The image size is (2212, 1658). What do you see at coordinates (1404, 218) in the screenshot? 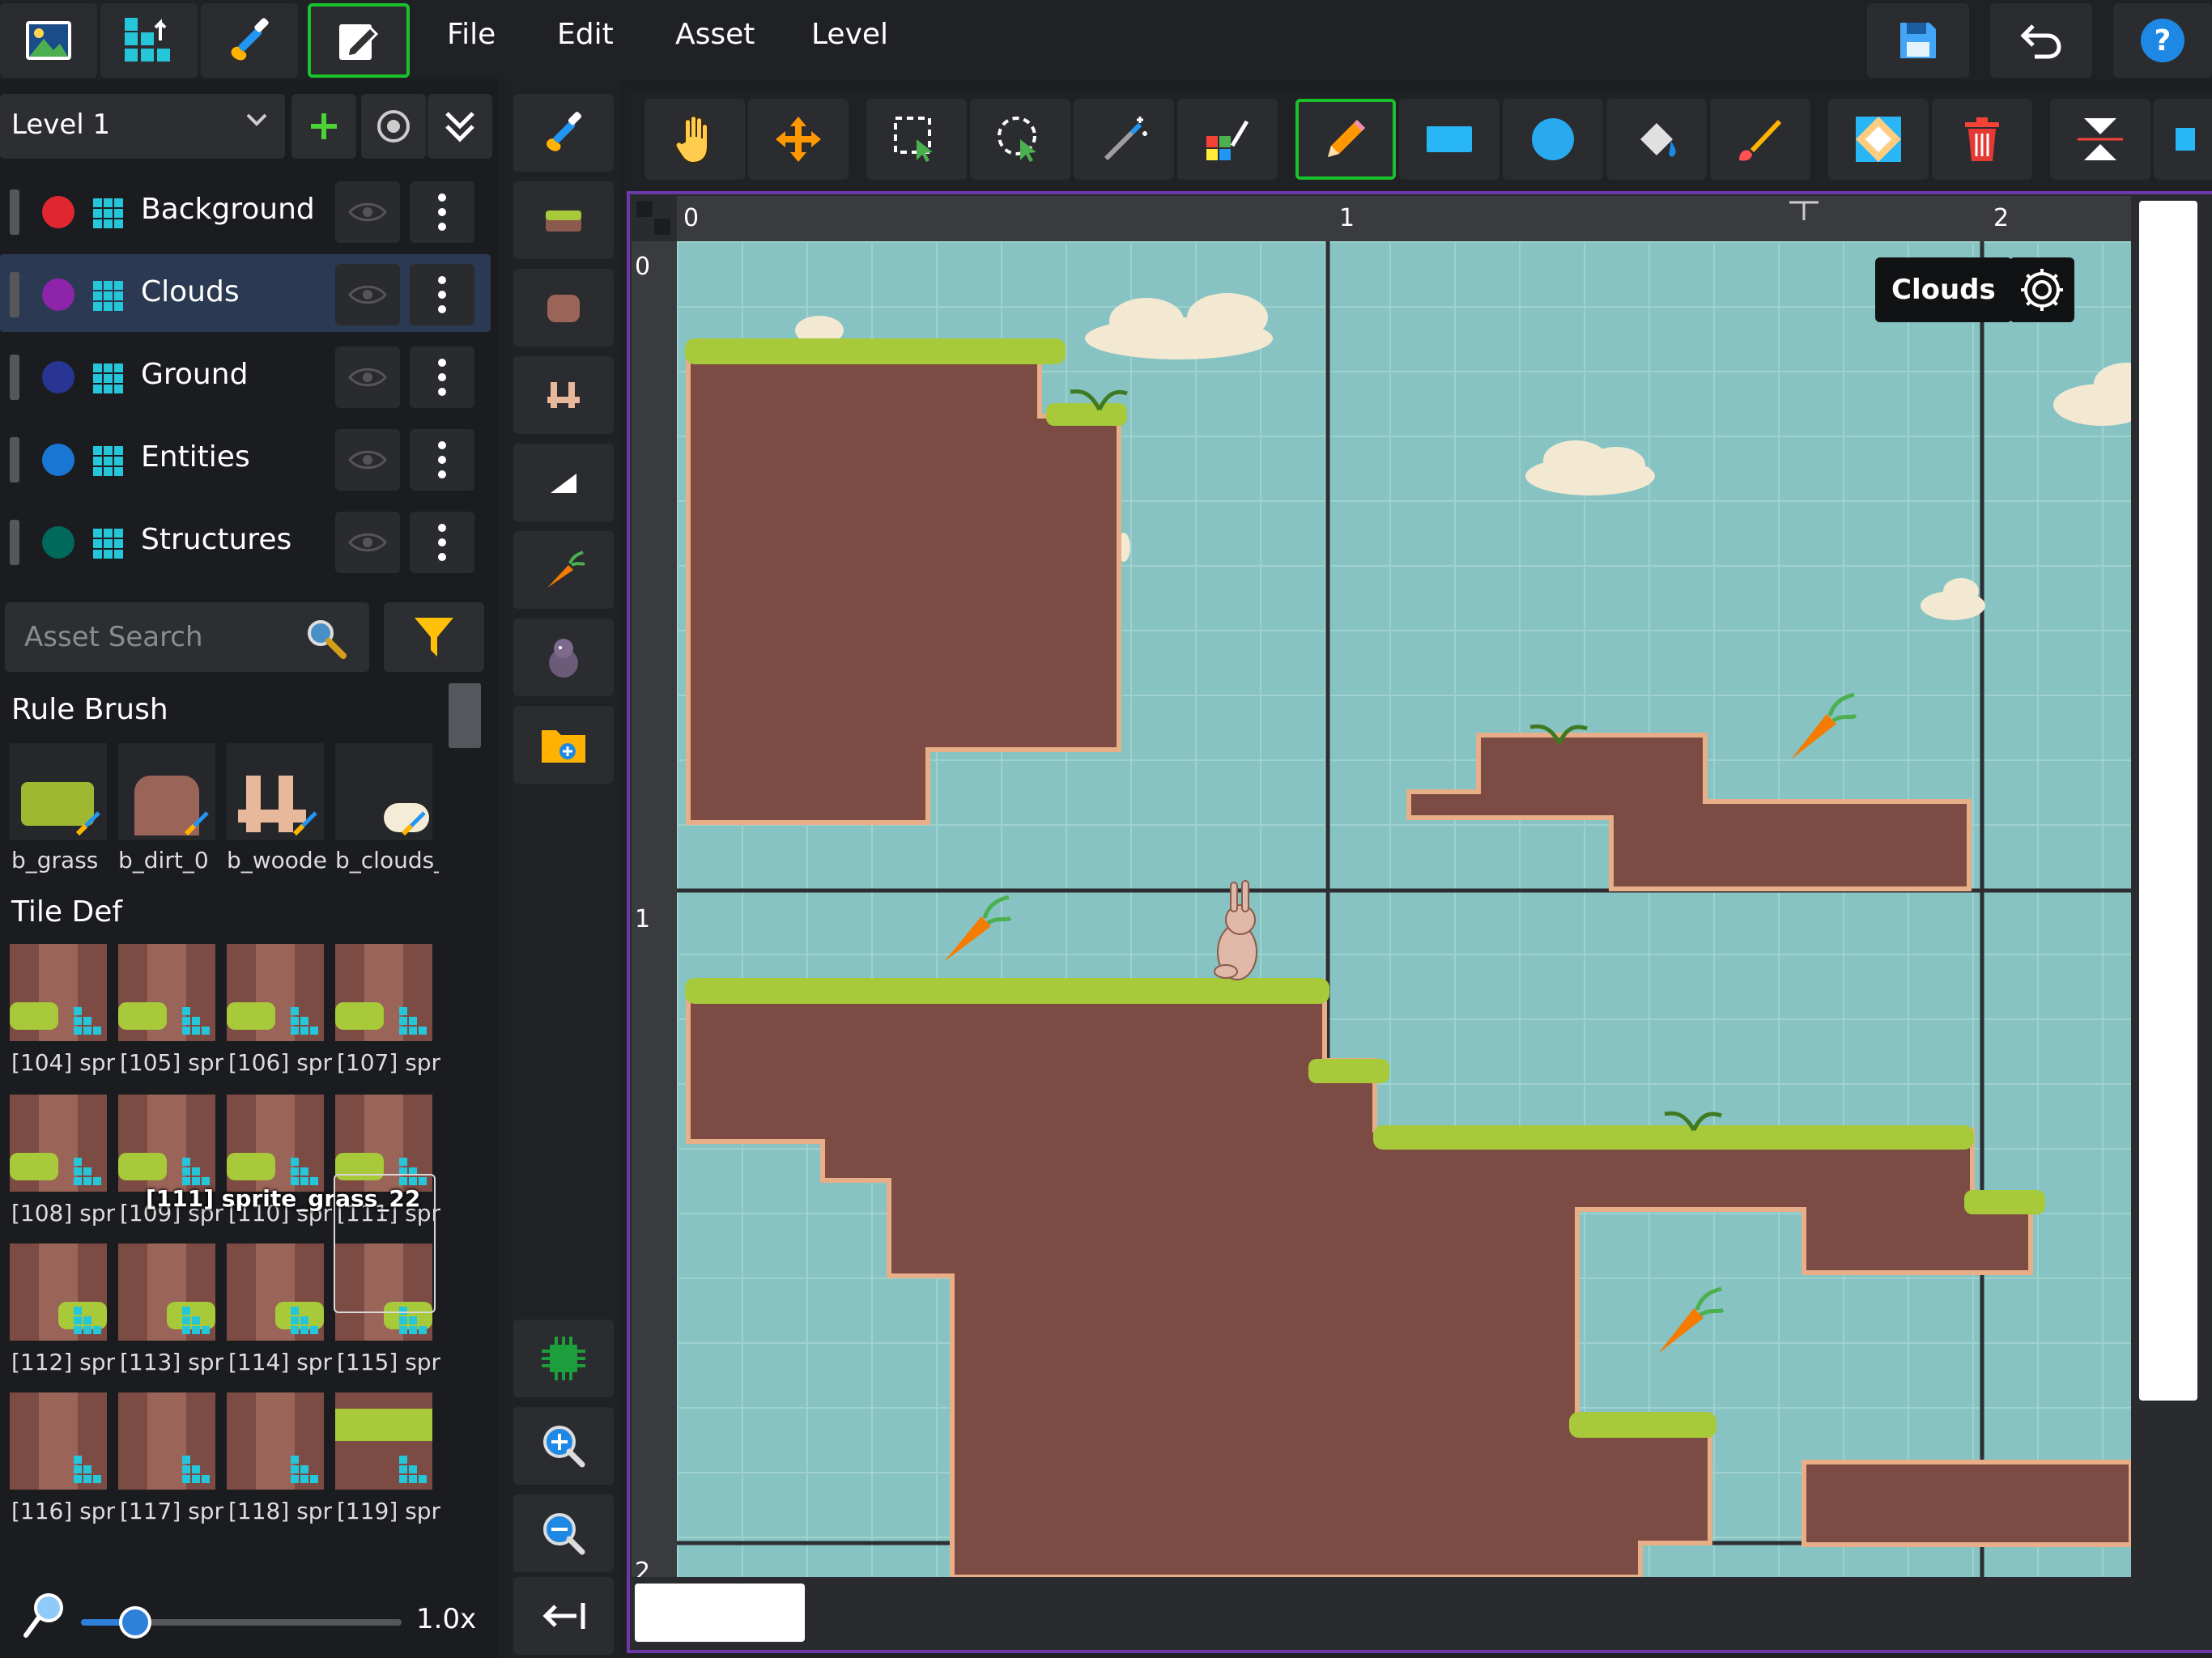
I see `horizontal-ruler: 0 1 2` at bounding box center [1404, 218].